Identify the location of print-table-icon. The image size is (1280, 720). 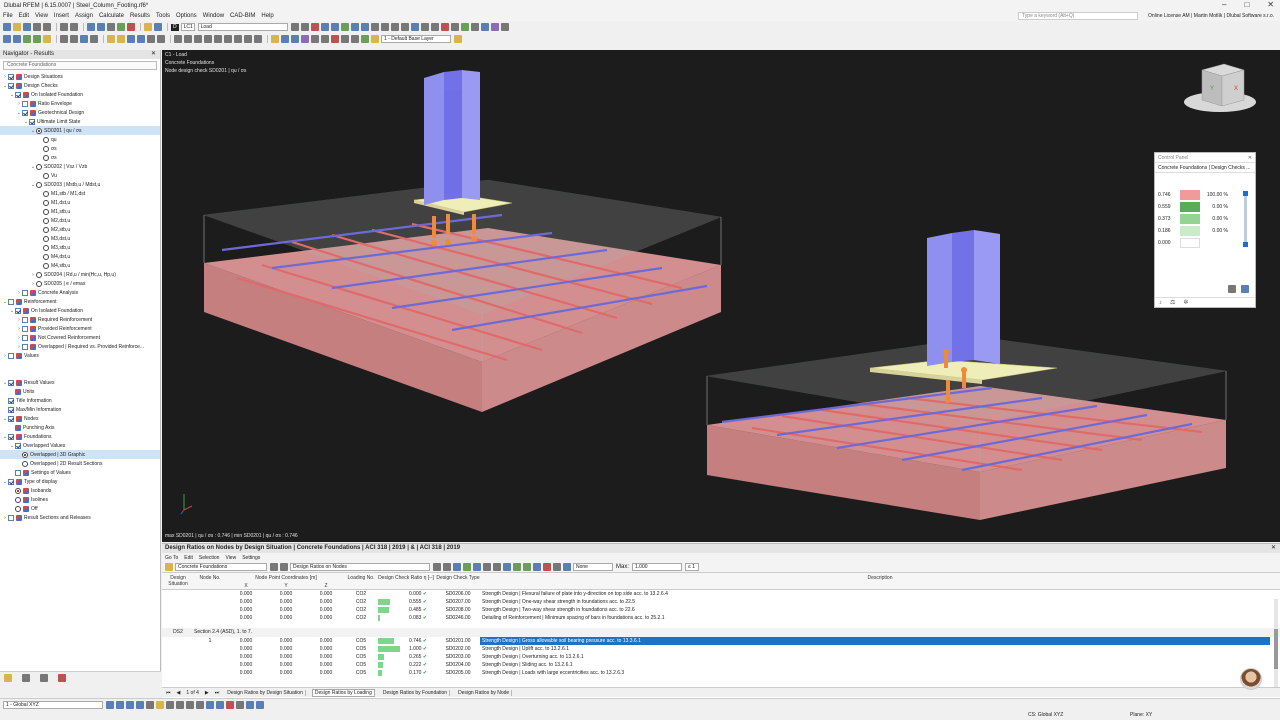
(497, 567).